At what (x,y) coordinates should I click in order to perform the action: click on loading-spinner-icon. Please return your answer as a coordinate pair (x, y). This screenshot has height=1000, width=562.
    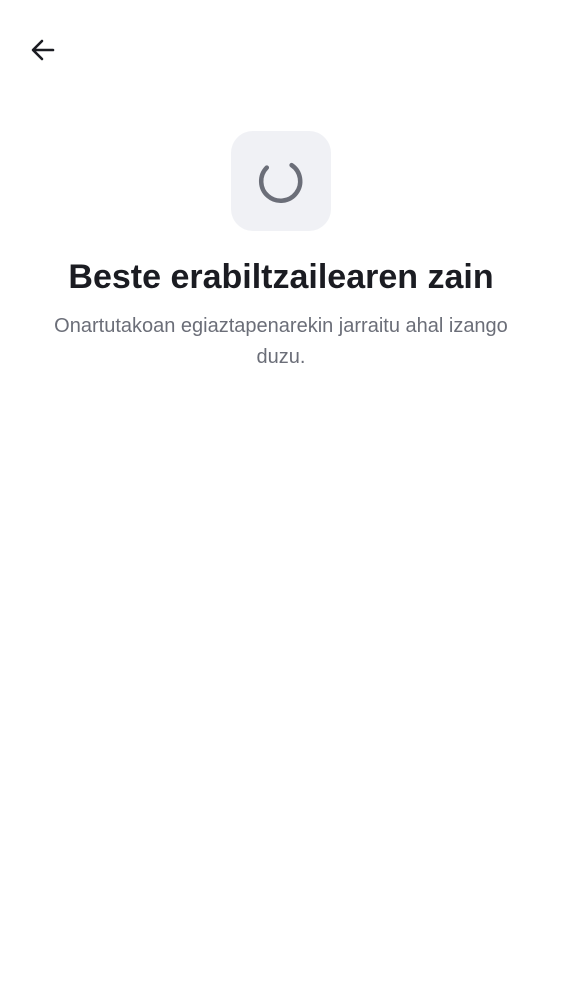
    Looking at the image, I should click on (280, 182).